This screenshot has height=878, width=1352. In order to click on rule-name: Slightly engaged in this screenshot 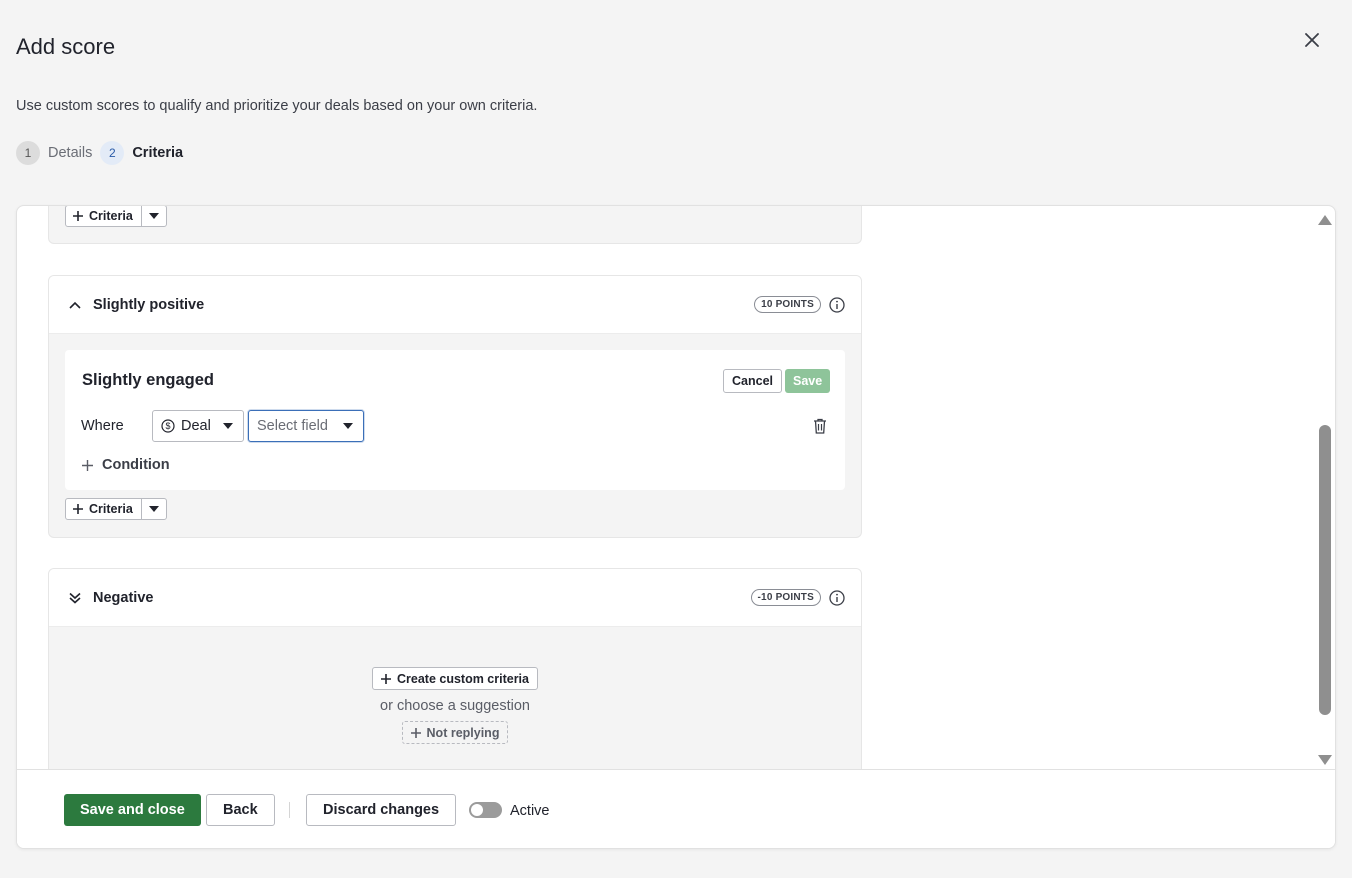, I will do `click(148, 380)`.